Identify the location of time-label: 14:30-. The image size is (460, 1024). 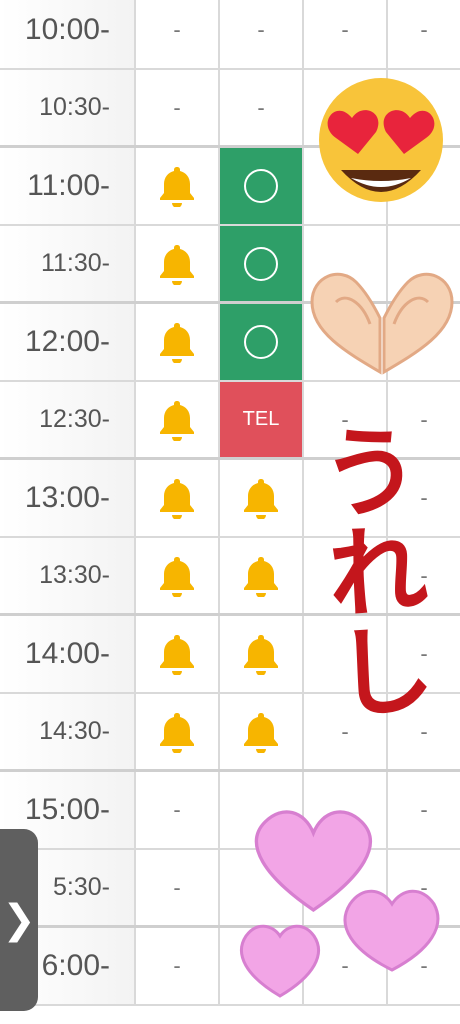
(68, 731).